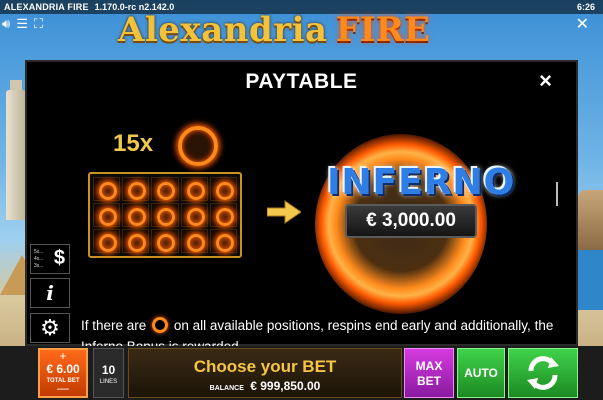  I want to click on auto-play-button: AUTO, so click(481, 373).